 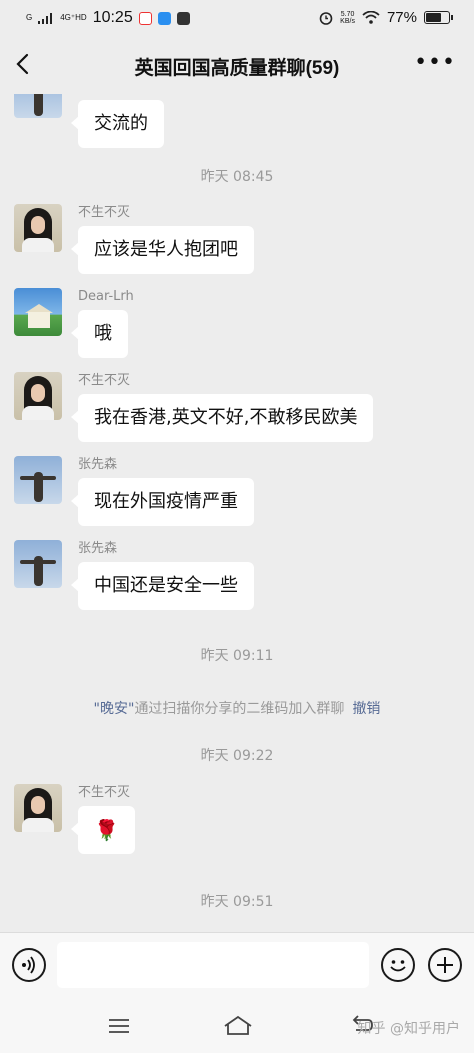 I want to click on signal-indicator: G, so click(x=29, y=17).